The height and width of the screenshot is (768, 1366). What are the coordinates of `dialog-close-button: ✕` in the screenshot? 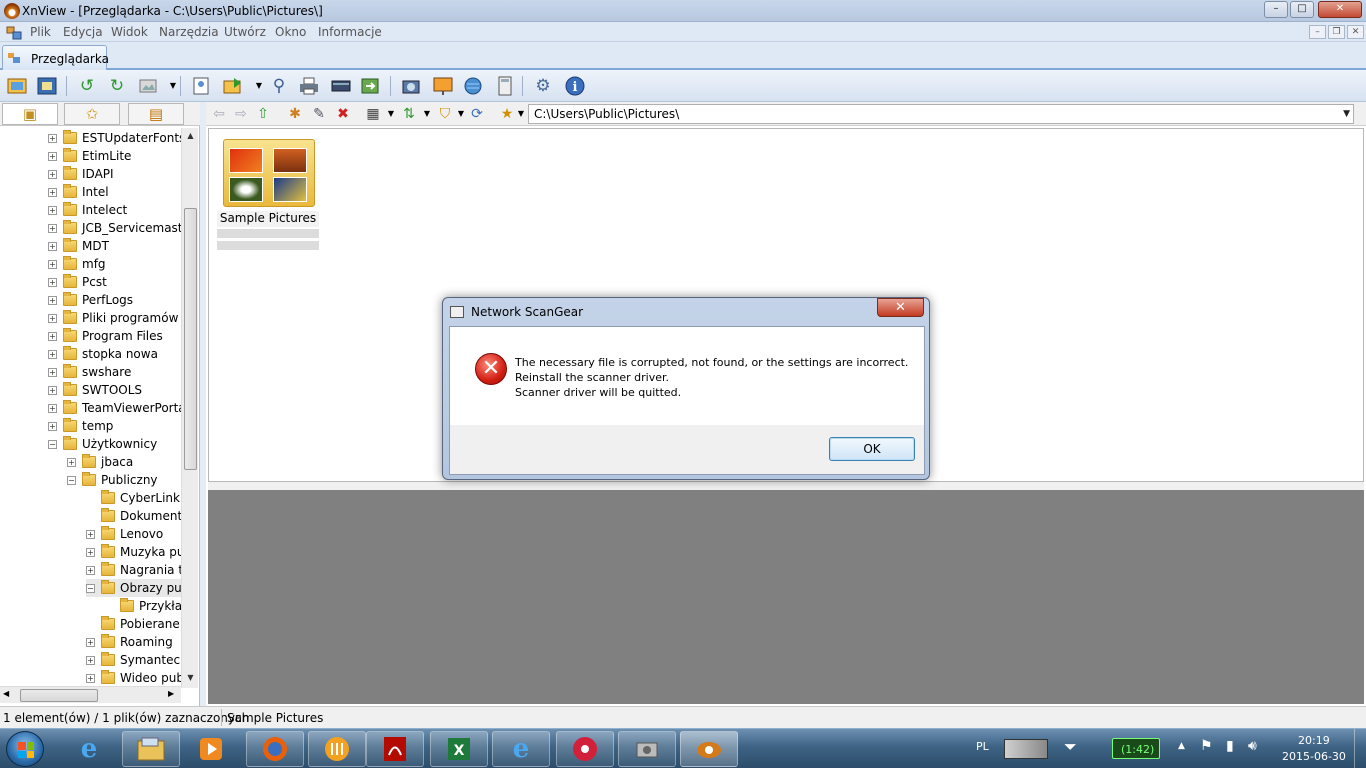 It's located at (900, 307).